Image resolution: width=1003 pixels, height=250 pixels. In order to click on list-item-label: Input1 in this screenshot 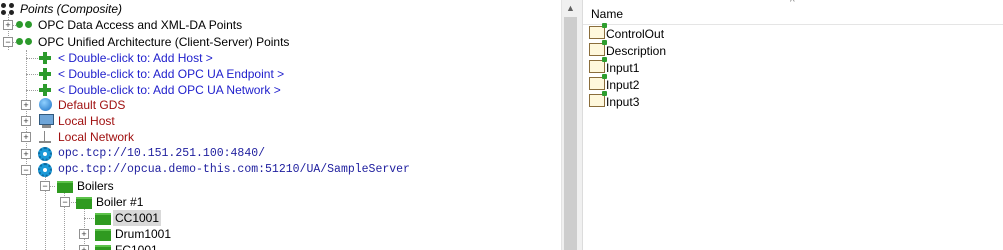, I will do `click(623, 68)`.